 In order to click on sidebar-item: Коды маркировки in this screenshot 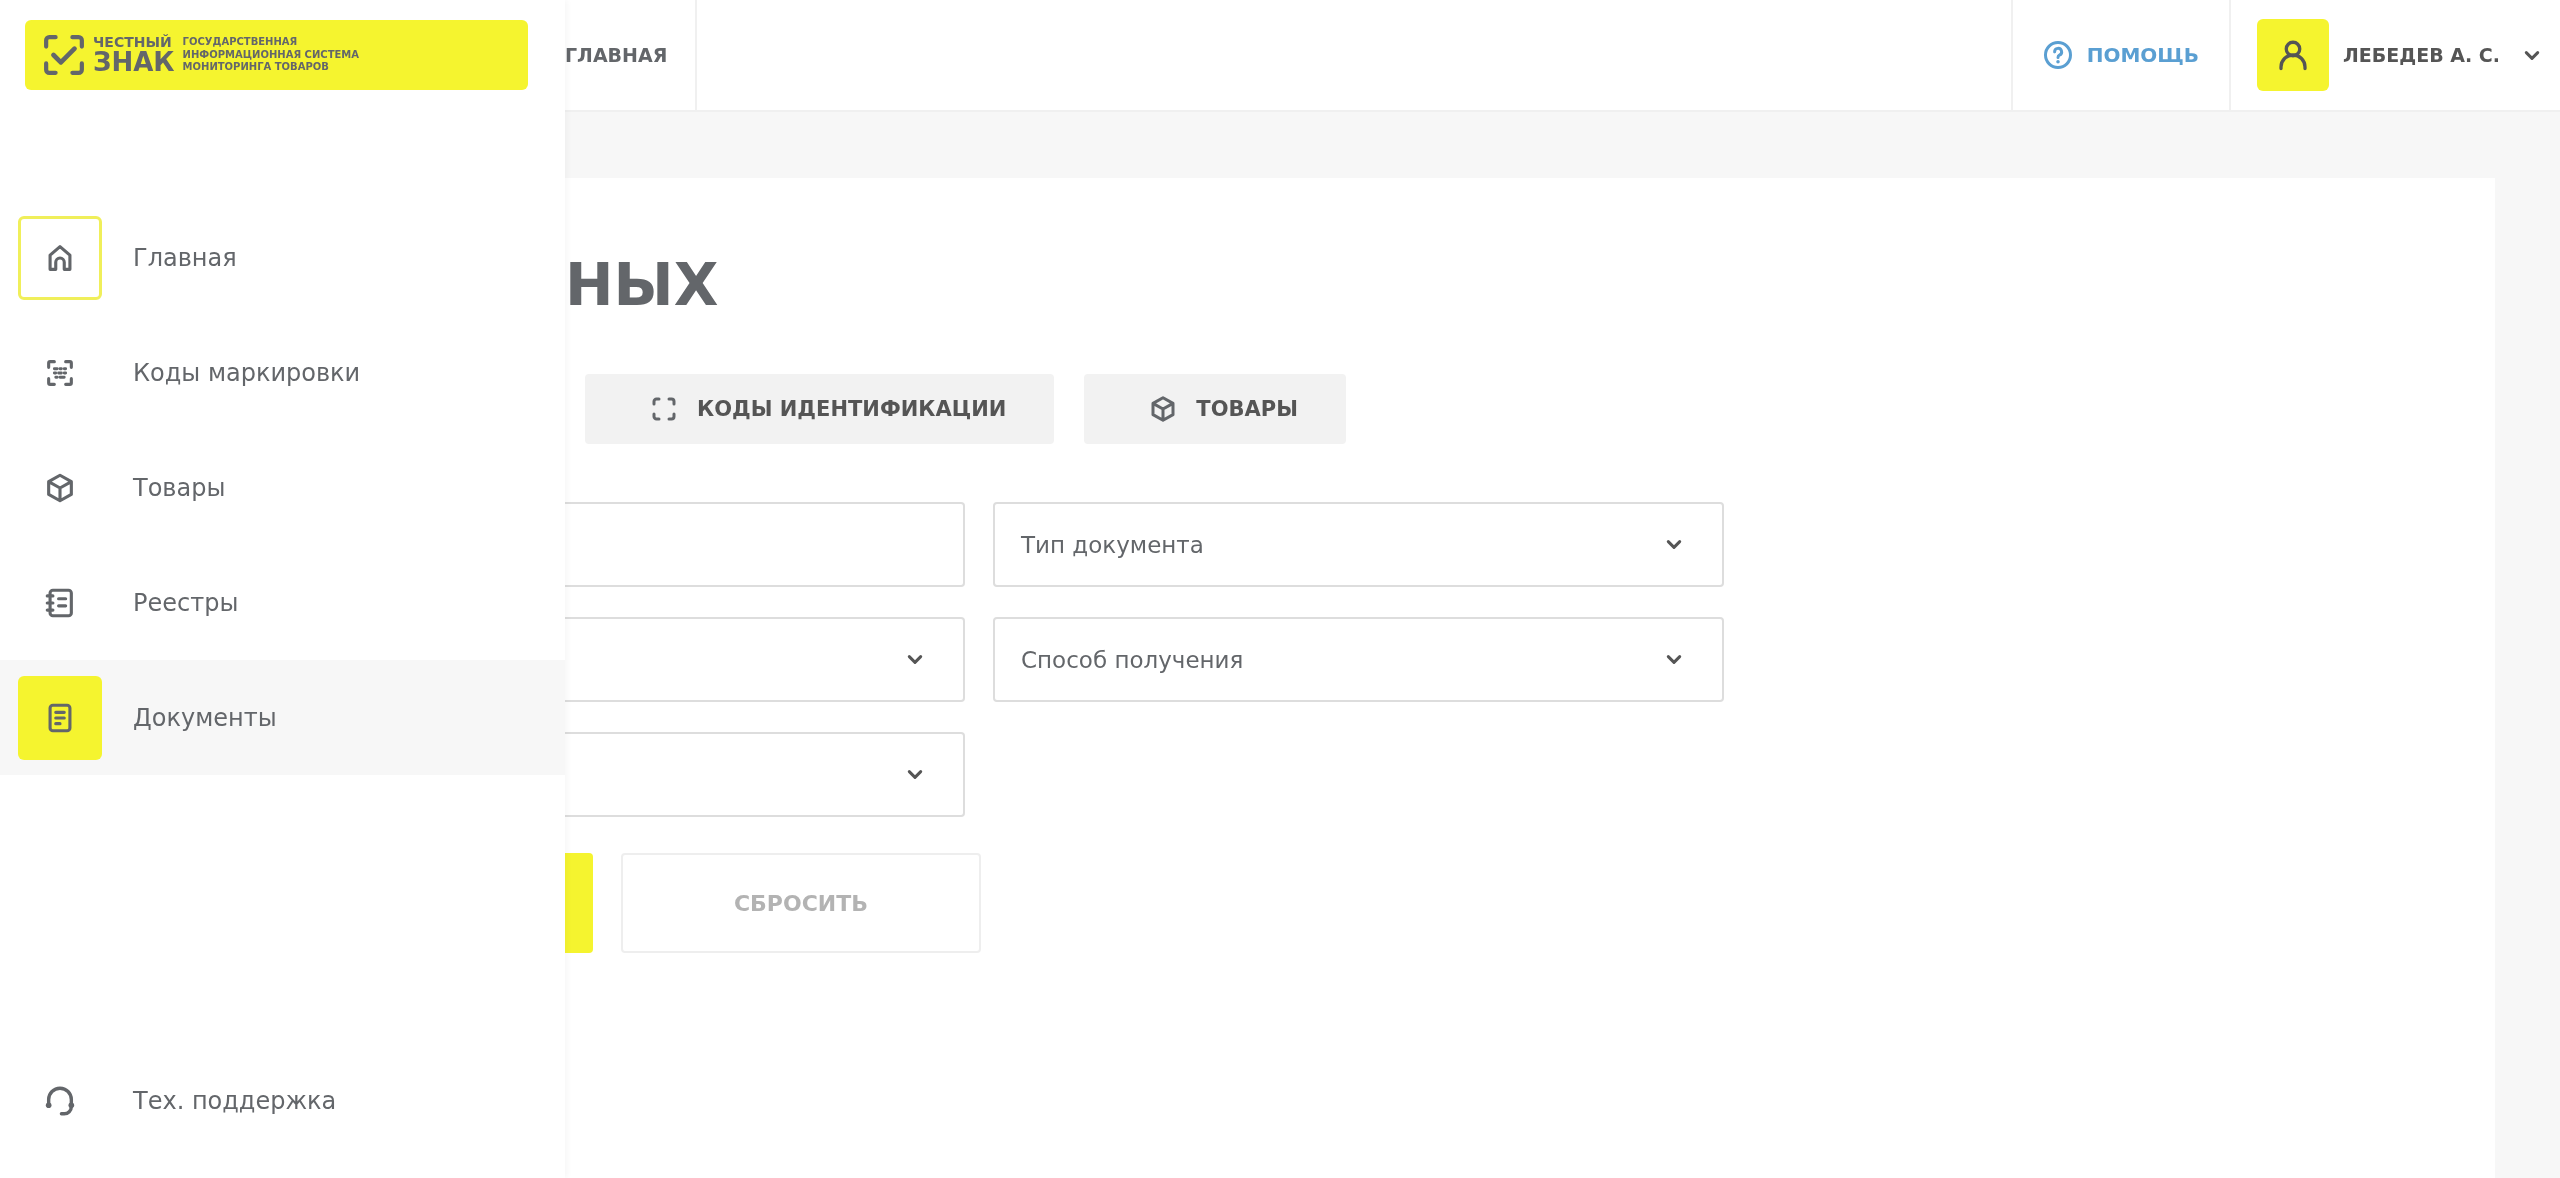, I will do `click(282, 372)`.